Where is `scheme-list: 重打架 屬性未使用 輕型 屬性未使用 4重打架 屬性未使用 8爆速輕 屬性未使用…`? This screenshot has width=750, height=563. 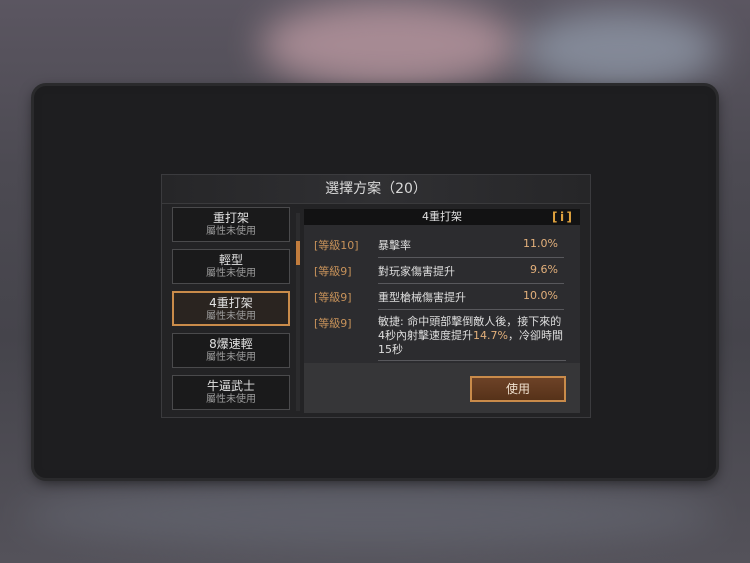 scheme-list: 重打架 屬性未使用 輕型 屬性未使用 4重打架 屬性未使用 8爆速輕 屬性未使用… is located at coordinates (233, 312).